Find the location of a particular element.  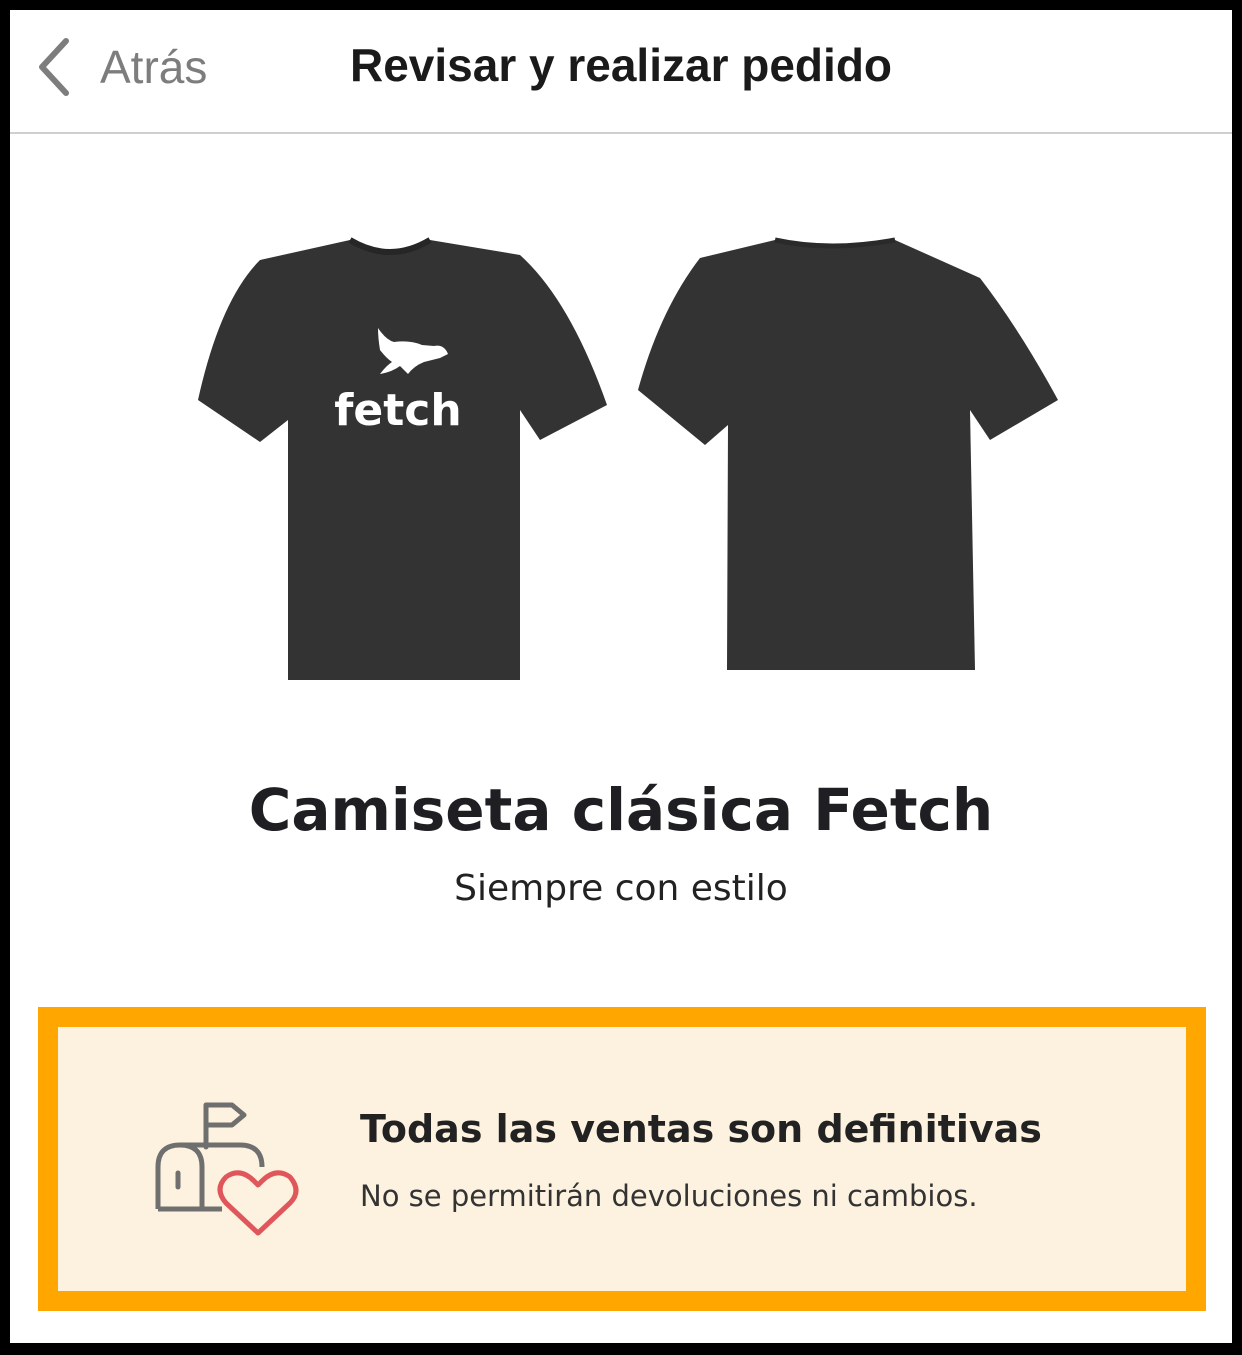

tshirt-back is located at coordinates (848, 453).